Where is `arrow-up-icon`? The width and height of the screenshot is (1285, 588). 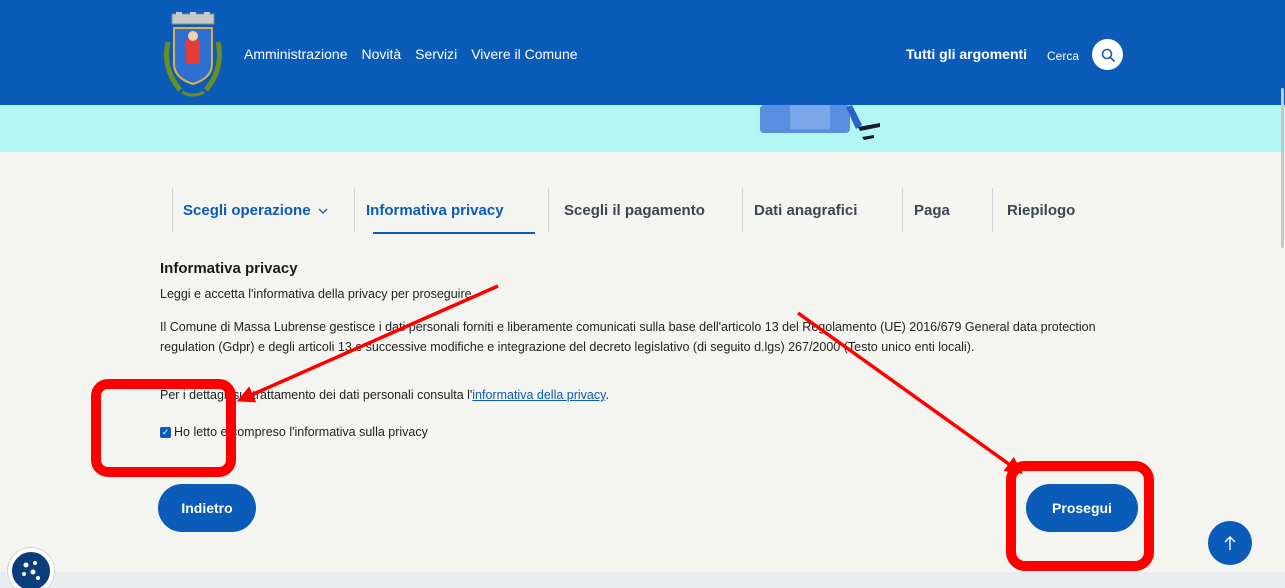
arrow-up-icon is located at coordinates (1230, 543).